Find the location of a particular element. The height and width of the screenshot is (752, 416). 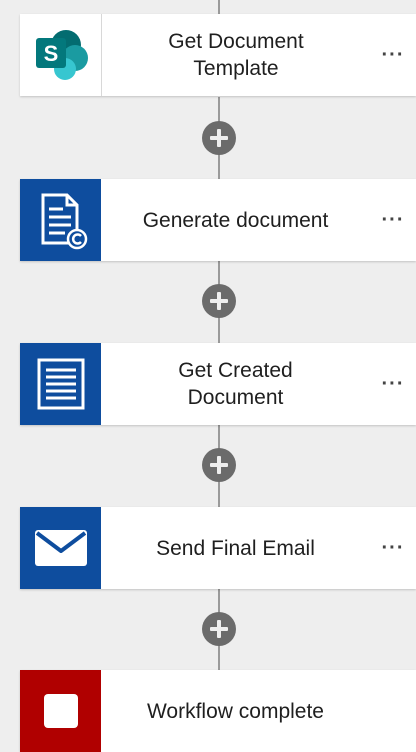

workflow-step-generate-document: Generate document ··· is located at coordinates (218, 220).